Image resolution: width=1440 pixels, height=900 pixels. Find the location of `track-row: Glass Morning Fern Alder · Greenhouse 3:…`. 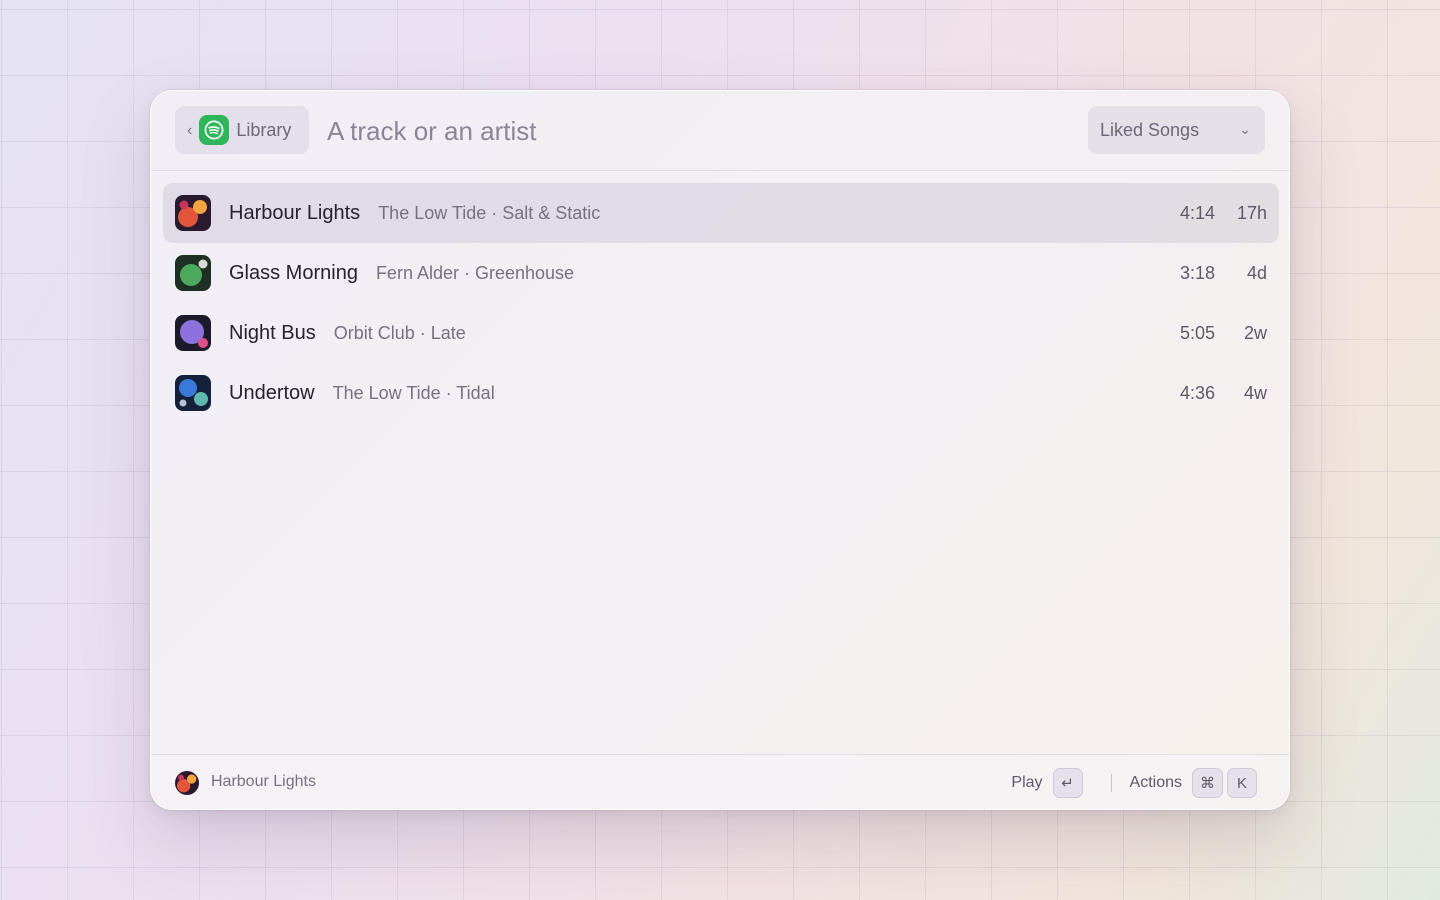

track-row: Glass Morning Fern Alder · Greenhouse 3:… is located at coordinates (721, 273).